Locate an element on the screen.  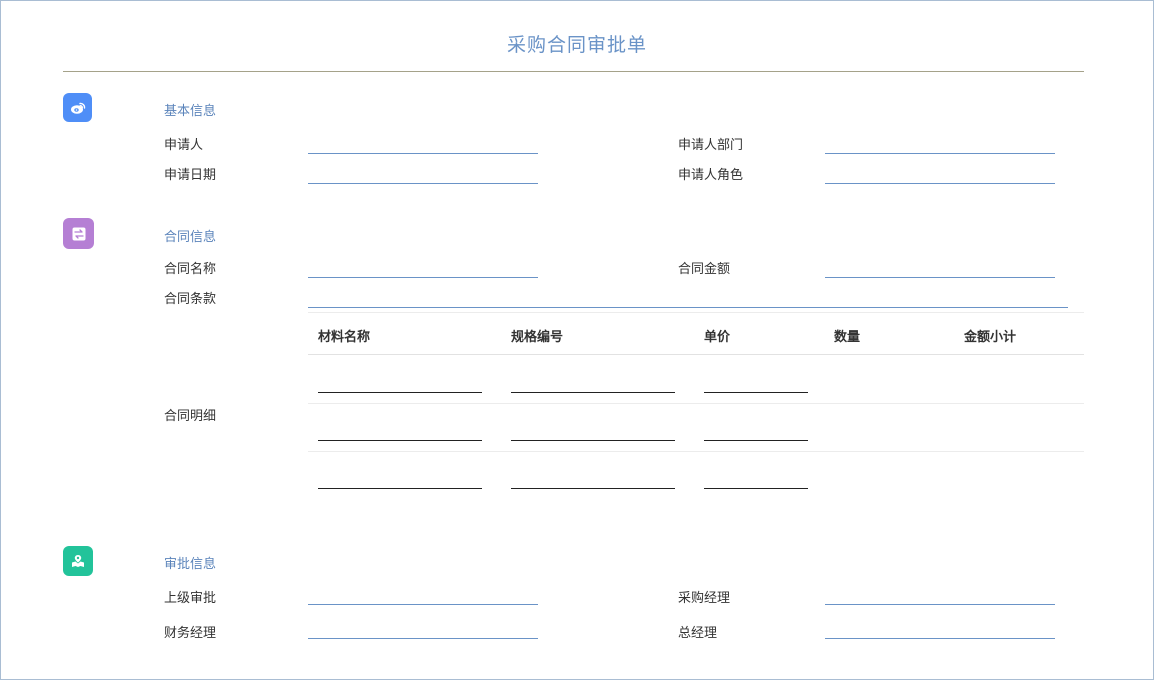
contract-amount-field is located at coordinates (940, 277).